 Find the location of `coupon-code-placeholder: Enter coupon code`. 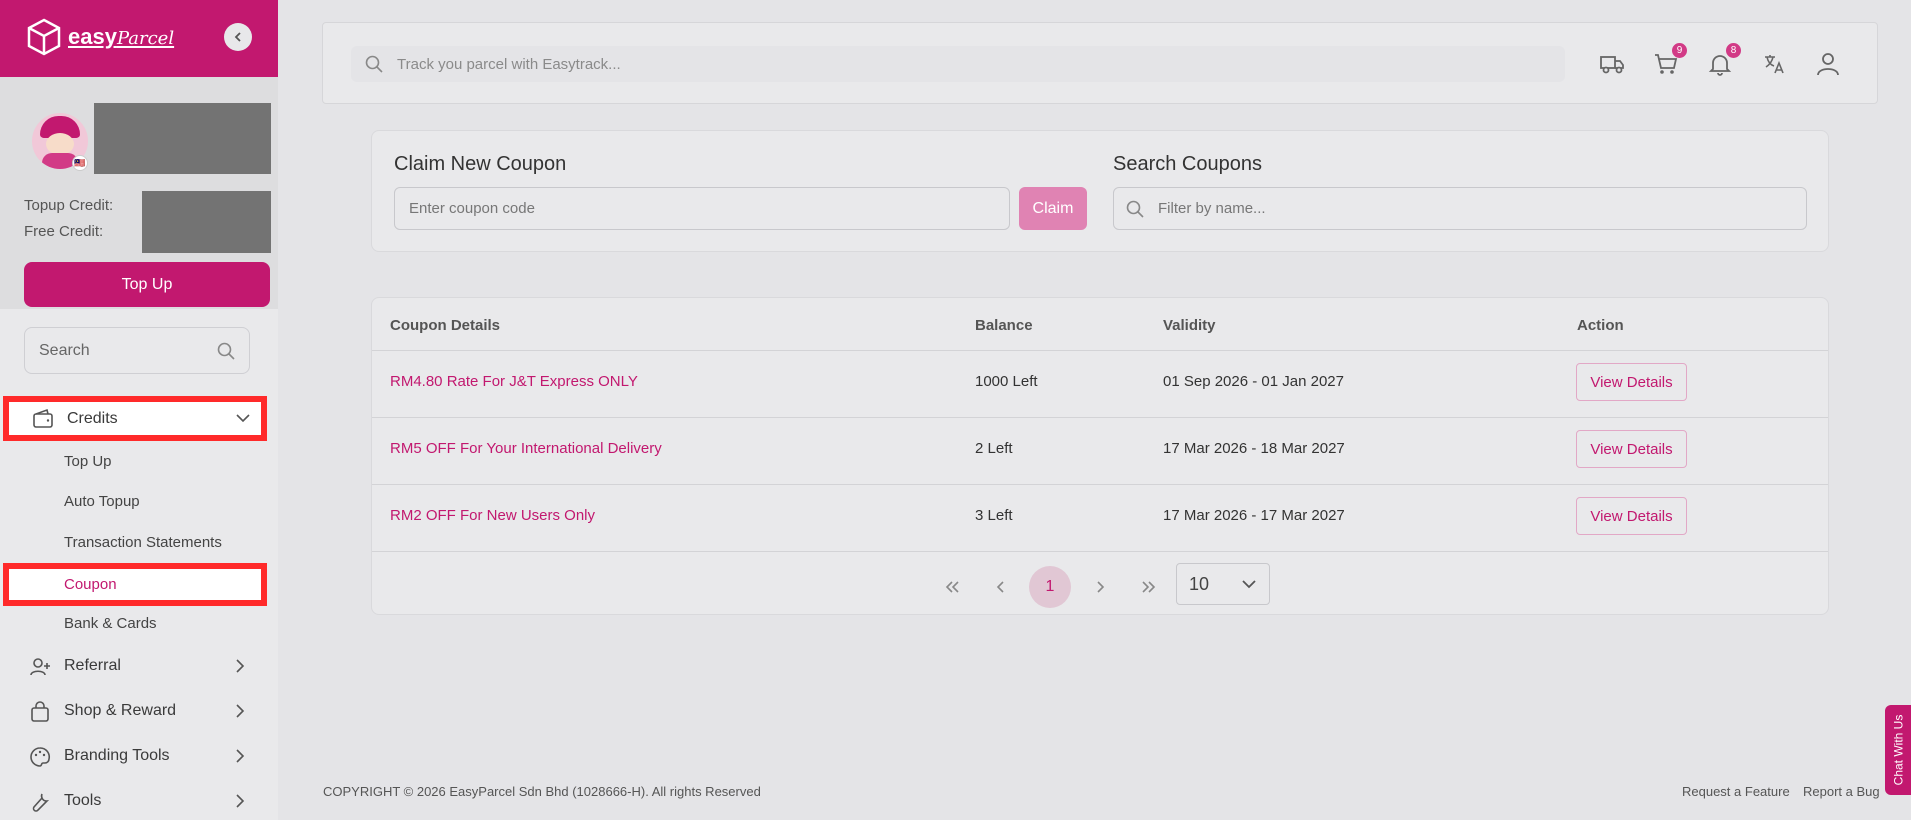

coupon-code-placeholder: Enter coupon code is located at coordinates (472, 208).